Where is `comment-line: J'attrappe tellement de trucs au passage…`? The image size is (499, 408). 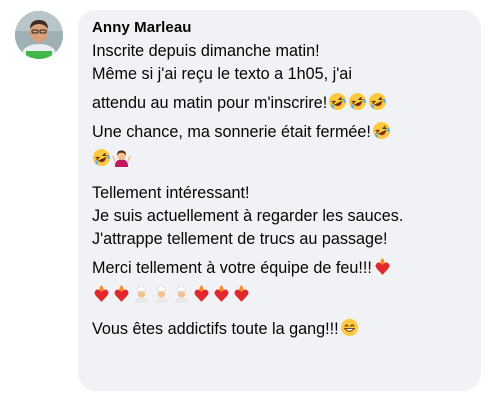 comment-line: J'attrappe tellement de trucs au passage… is located at coordinates (240, 239).